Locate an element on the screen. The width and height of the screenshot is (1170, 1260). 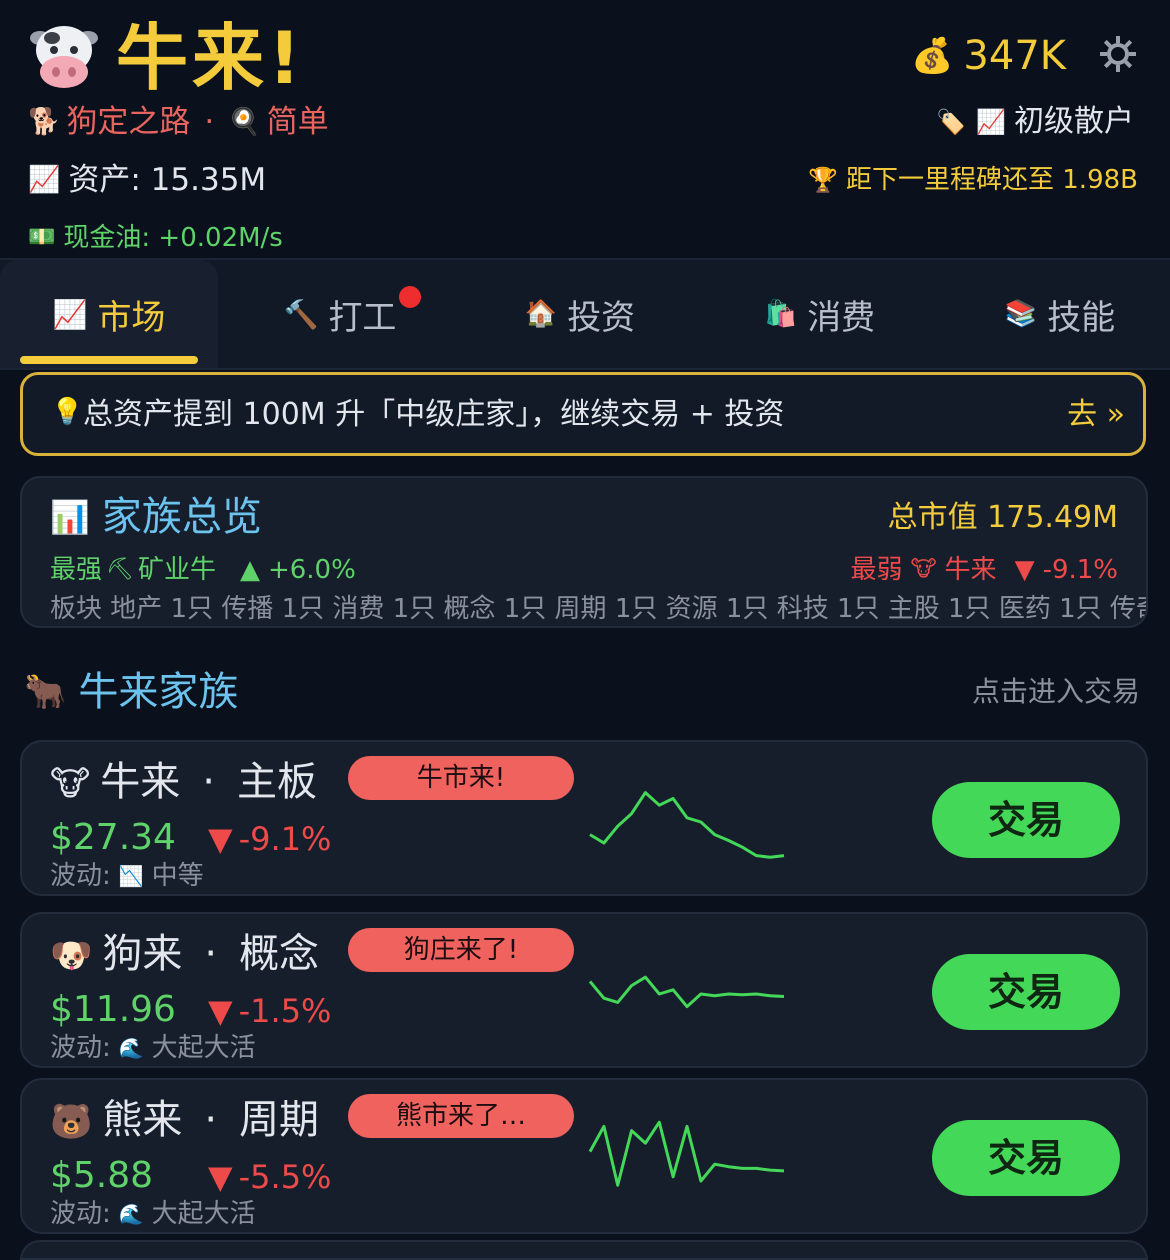
tab-bar: 📈 市场 🔨 打工 🏠 投资 🛍️ 消费 📚 技能 is located at coordinates (585, 314).